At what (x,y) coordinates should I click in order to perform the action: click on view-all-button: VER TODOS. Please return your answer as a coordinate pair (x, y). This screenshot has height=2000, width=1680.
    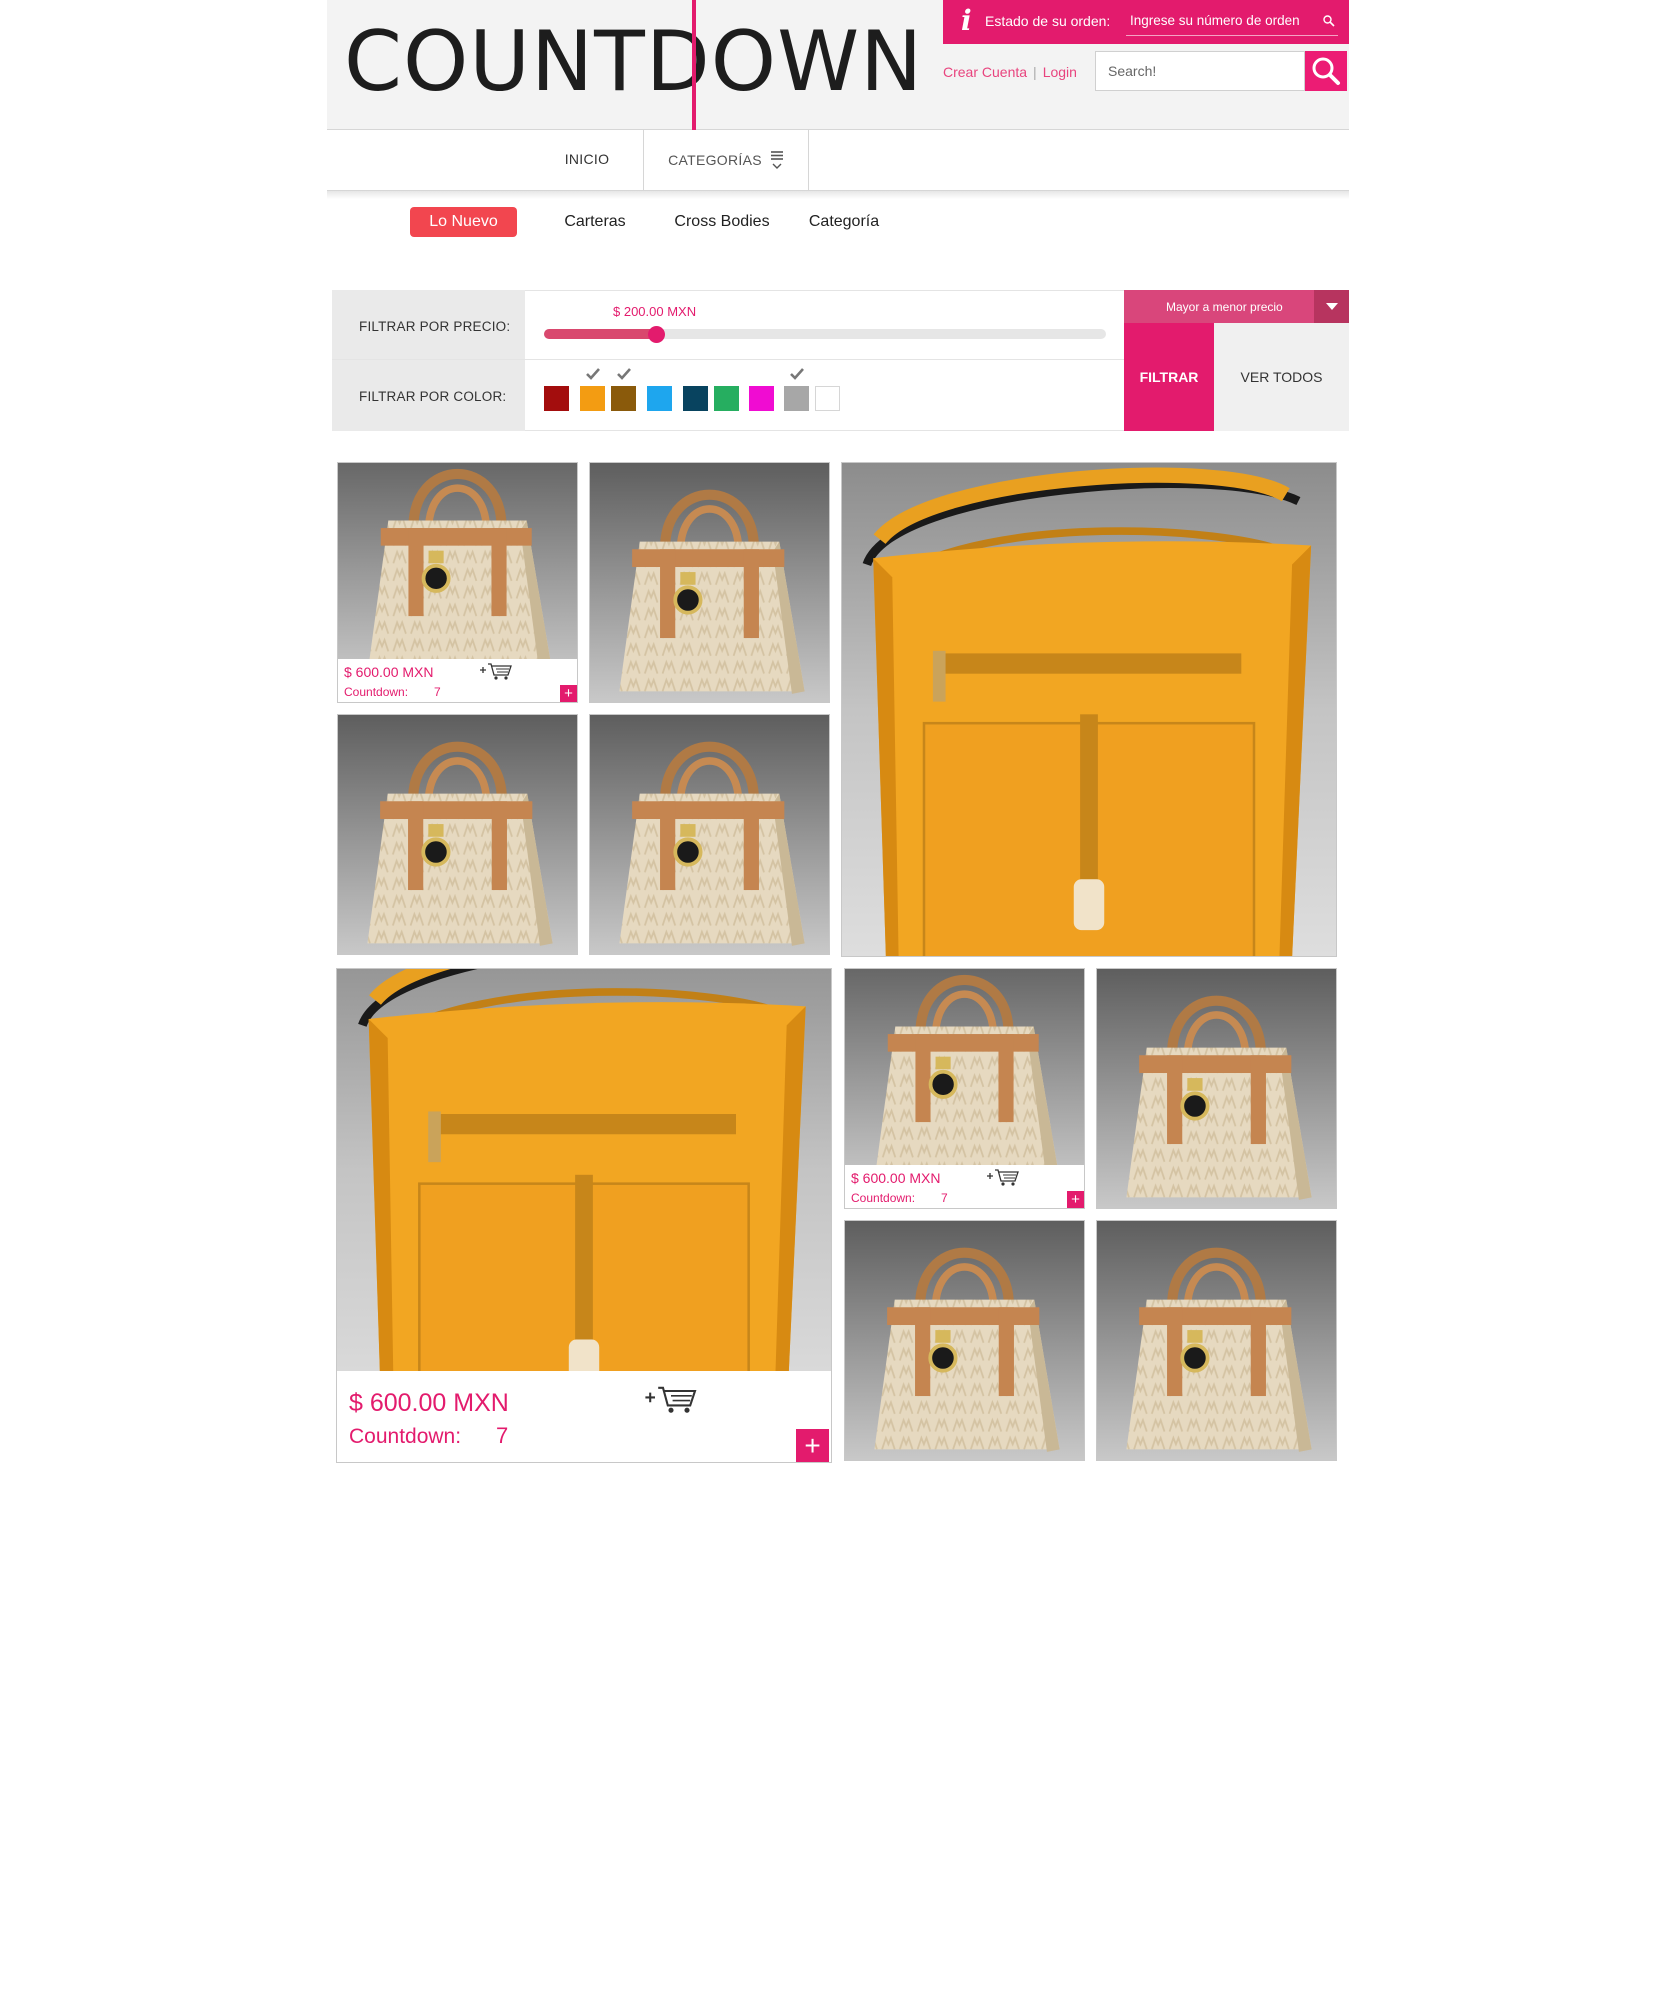
    Looking at the image, I should click on (1281, 377).